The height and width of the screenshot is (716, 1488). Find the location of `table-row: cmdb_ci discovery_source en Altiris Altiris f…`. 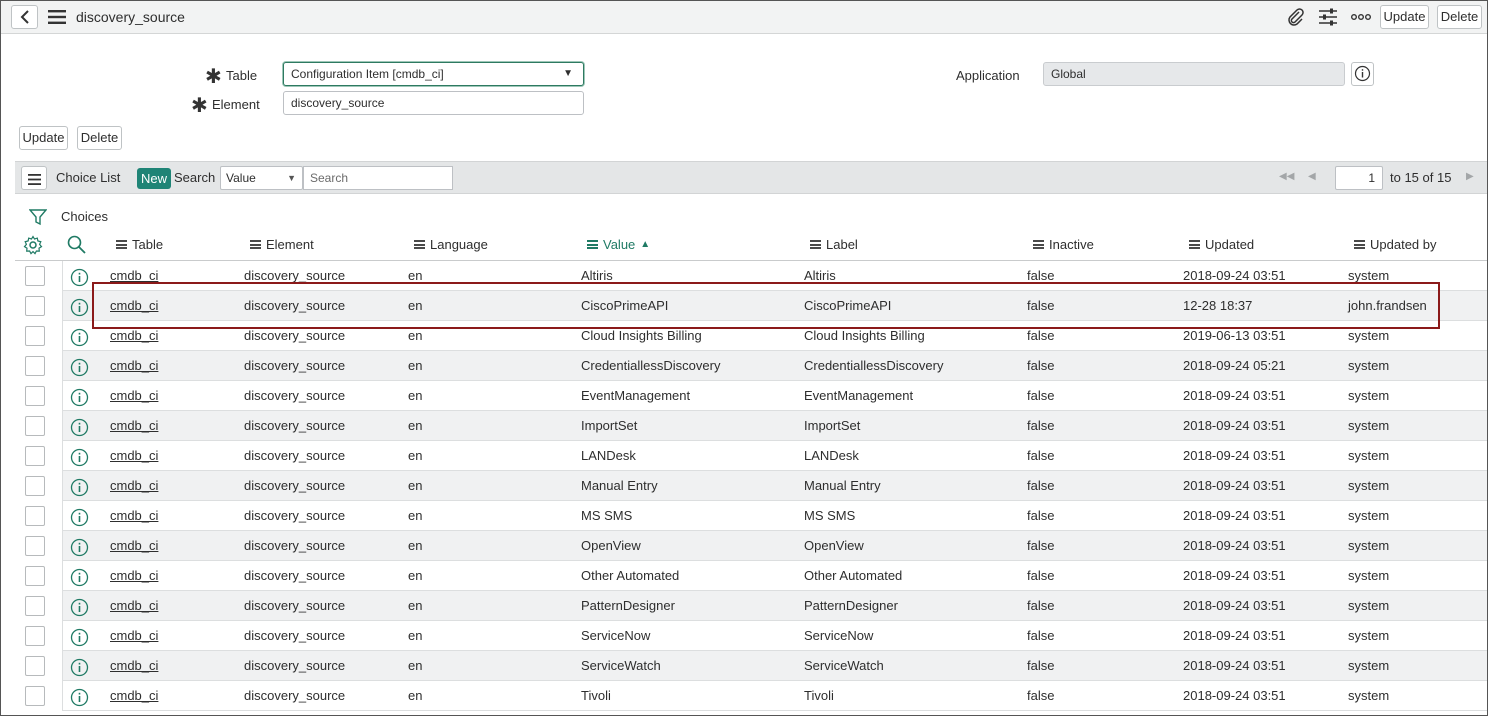

table-row: cmdb_ci discovery_source en Altiris Altiris f… is located at coordinates (751, 276).